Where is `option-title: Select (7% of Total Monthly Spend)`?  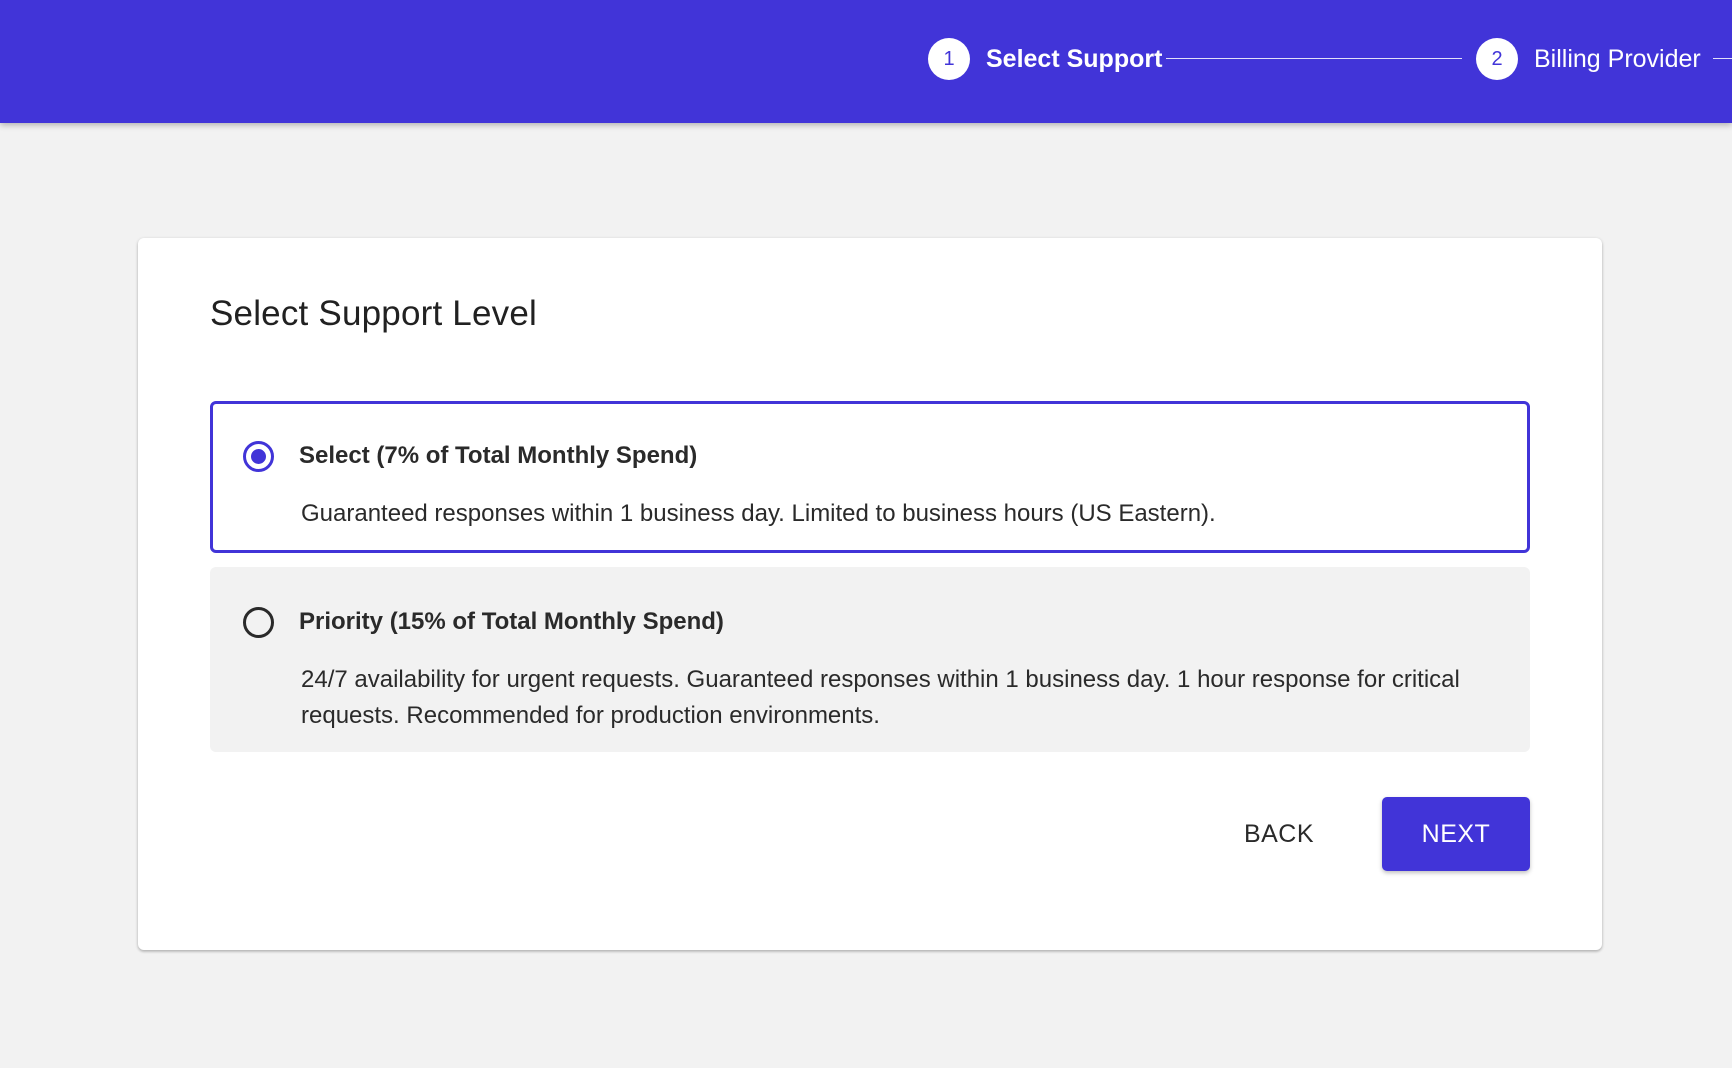 option-title: Select (7% of Total Monthly Spend) is located at coordinates (498, 455).